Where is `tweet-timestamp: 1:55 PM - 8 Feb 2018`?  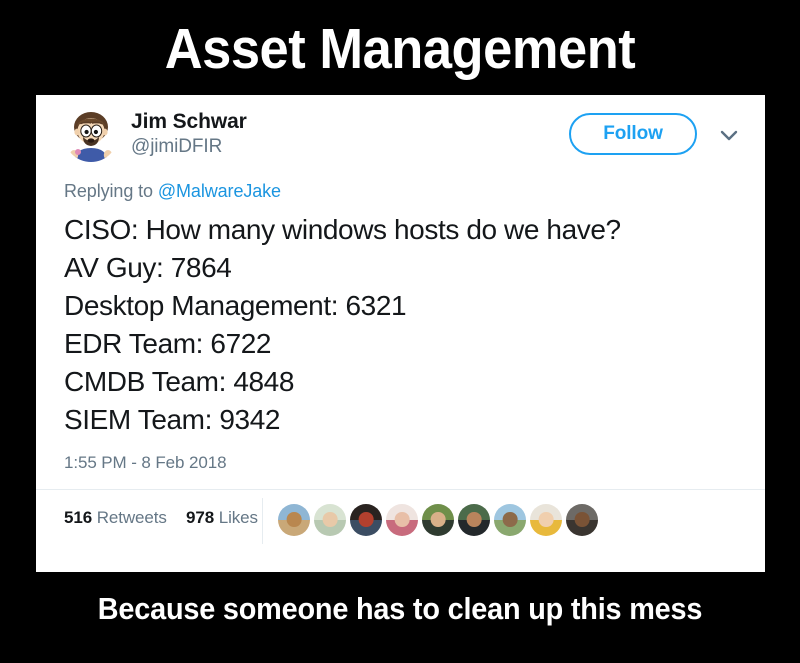
tweet-timestamp: 1:55 PM - 8 Feb 2018 is located at coordinates (400, 456).